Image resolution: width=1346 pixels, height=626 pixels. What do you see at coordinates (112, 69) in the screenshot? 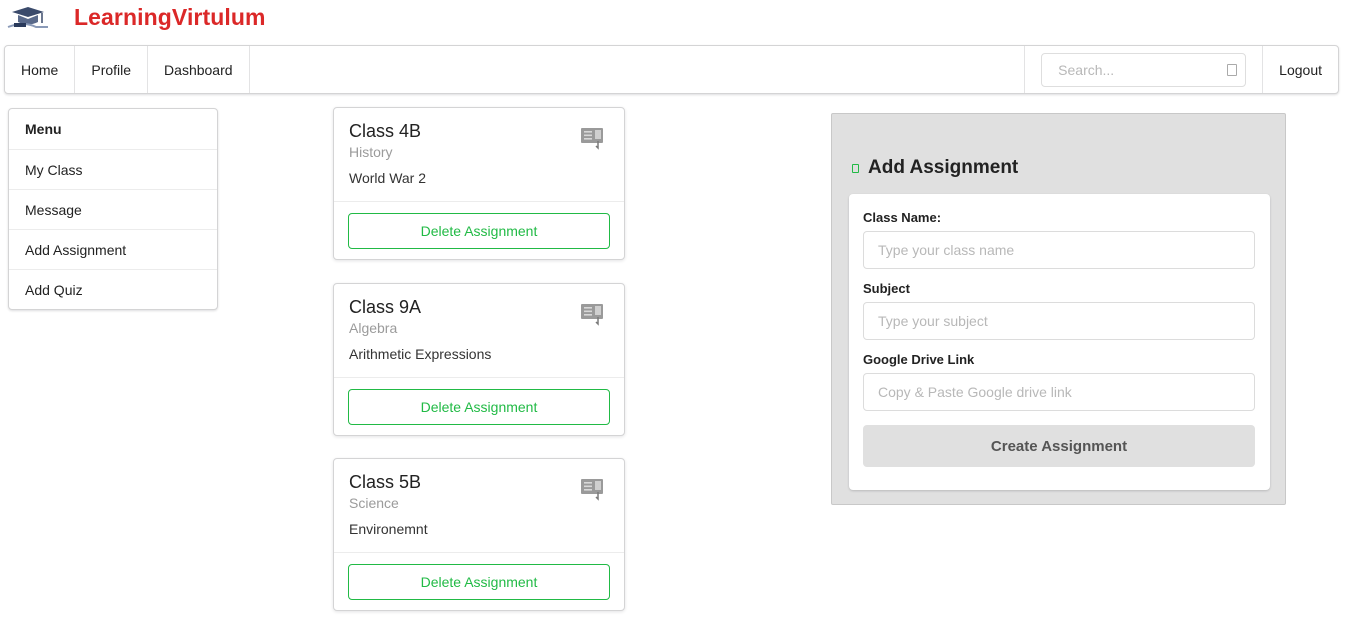
I see `menu-item-profile: Profile` at bounding box center [112, 69].